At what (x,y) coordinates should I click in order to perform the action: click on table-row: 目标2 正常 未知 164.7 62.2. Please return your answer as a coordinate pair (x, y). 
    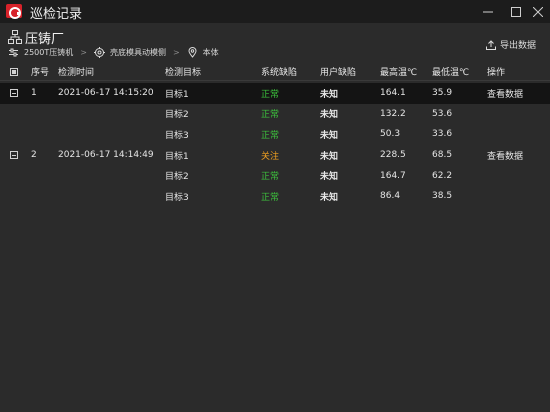
    Looking at the image, I should click on (275, 175).